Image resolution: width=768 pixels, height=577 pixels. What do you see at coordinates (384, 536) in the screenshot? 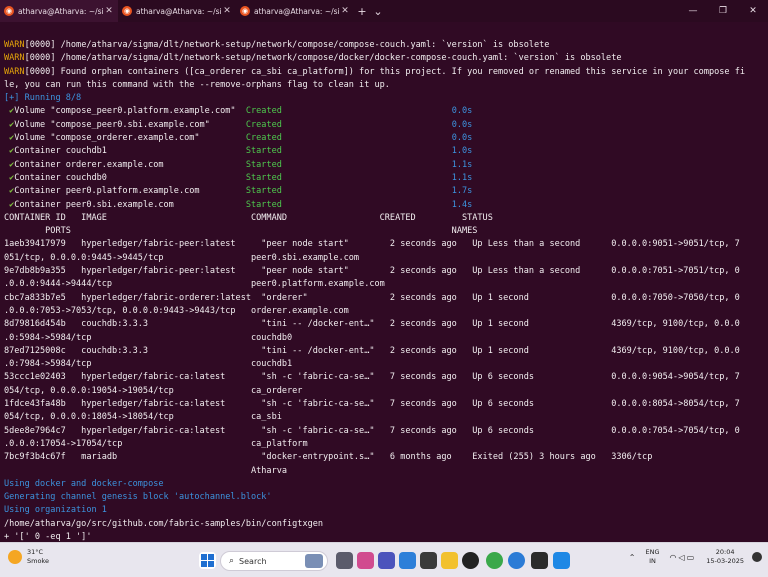
I see `terminal-line: + '[' 0 -eq 1 ']'` at bounding box center [384, 536].